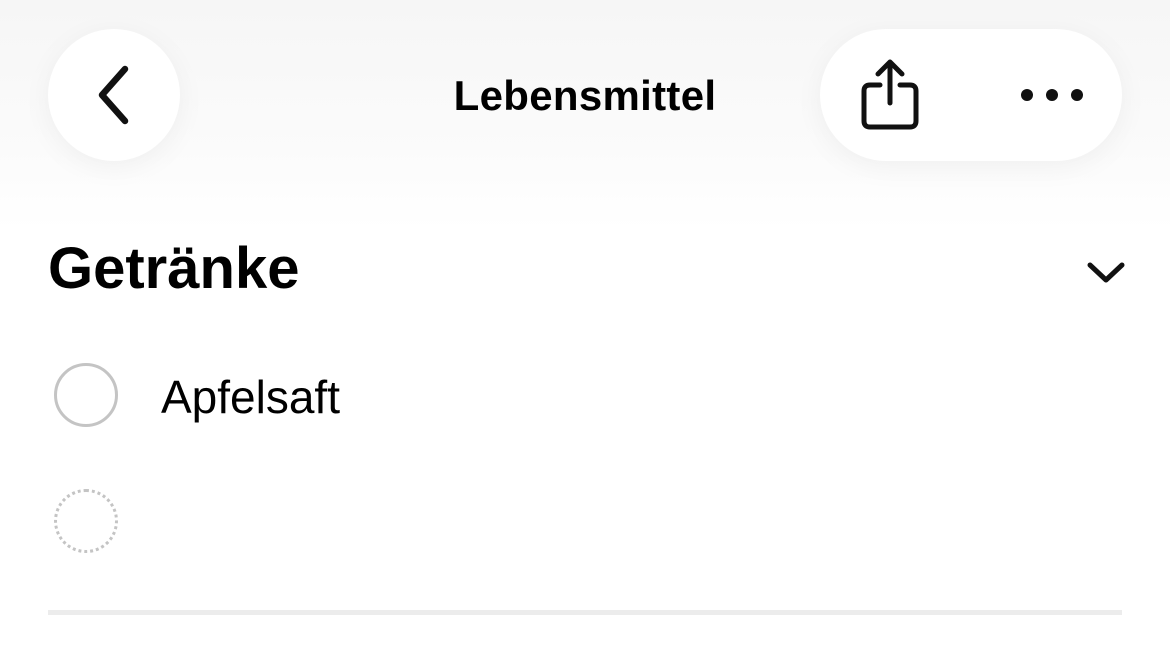  I want to click on item-checkbox, so click(86, 395).